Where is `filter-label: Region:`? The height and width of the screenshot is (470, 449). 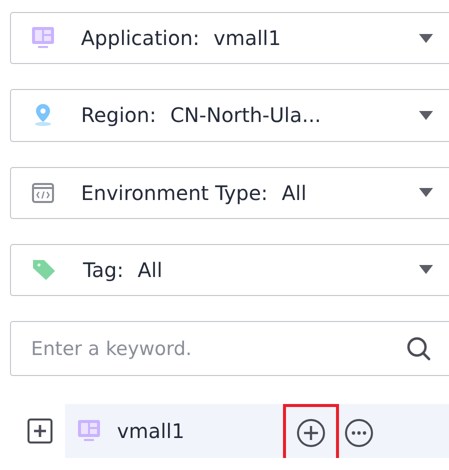 filter-label: Region: is located at coordinates (118, 115).